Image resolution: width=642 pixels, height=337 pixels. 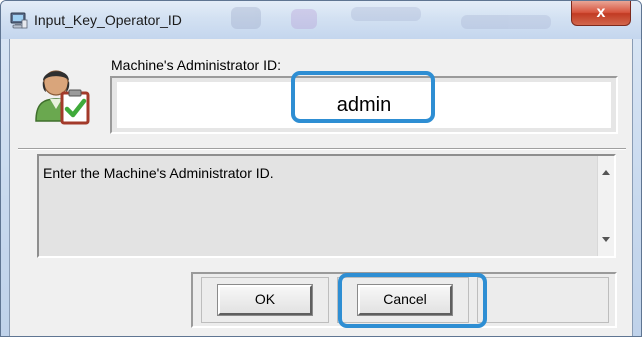 I want to click on scroll-up-arrow-icon, so click(x=606, y=172).